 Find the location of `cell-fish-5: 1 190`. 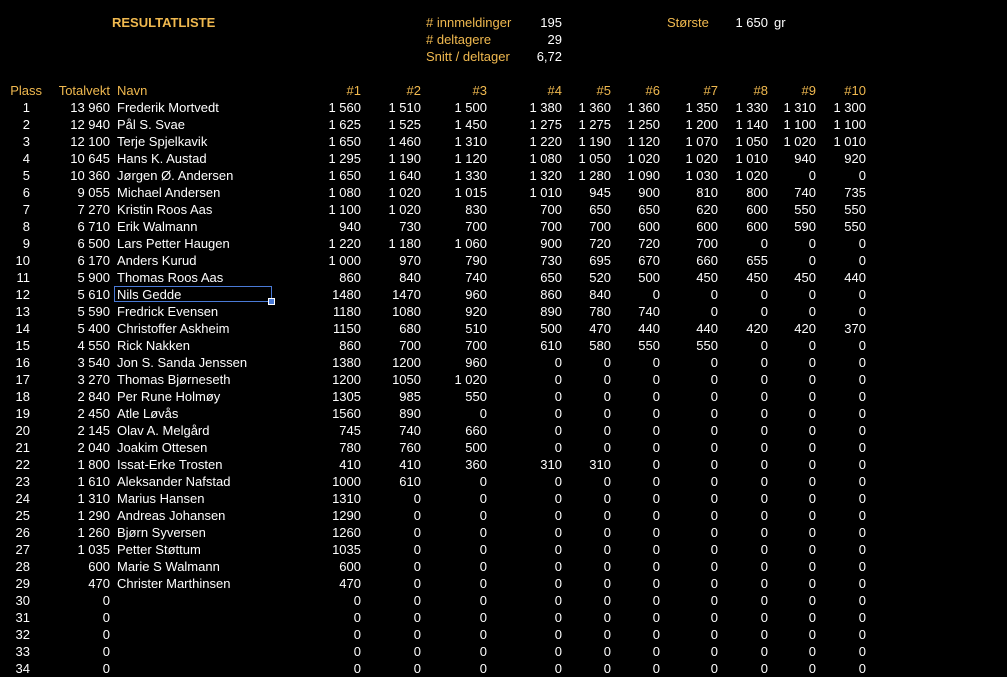

cell-fish-5: 1 190 is located at coordinates (583, 141).